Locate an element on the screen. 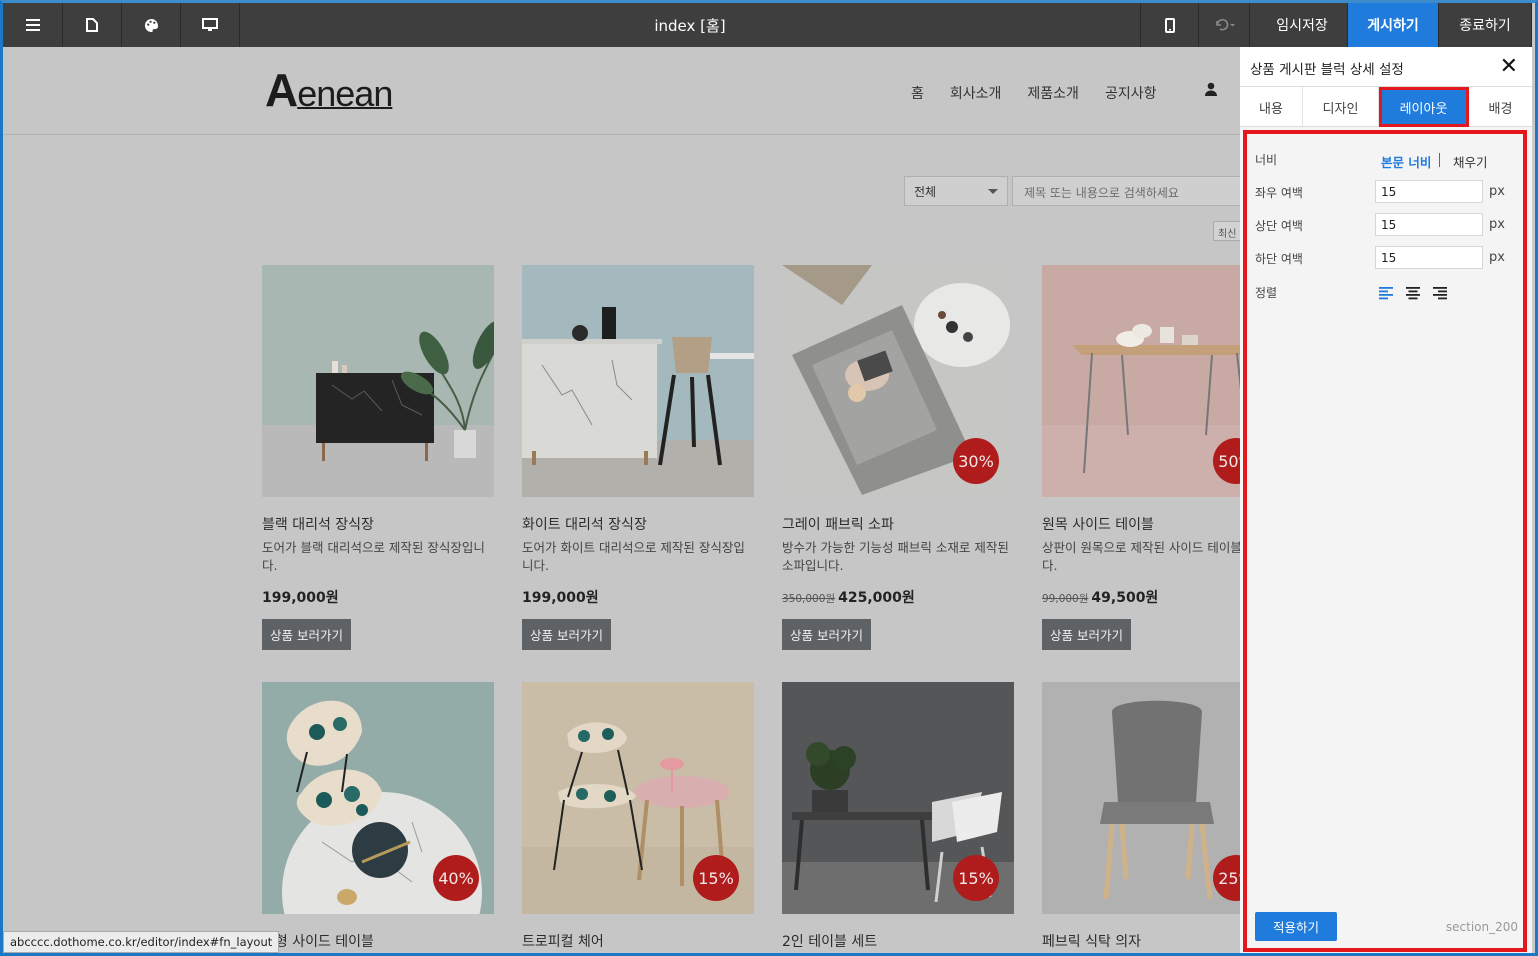 The height and width of the screenshot is (956, 1538). panel-header: 상품 게시판 블럭 상세 설정 ✕ is located at coordinates (1386, 67).